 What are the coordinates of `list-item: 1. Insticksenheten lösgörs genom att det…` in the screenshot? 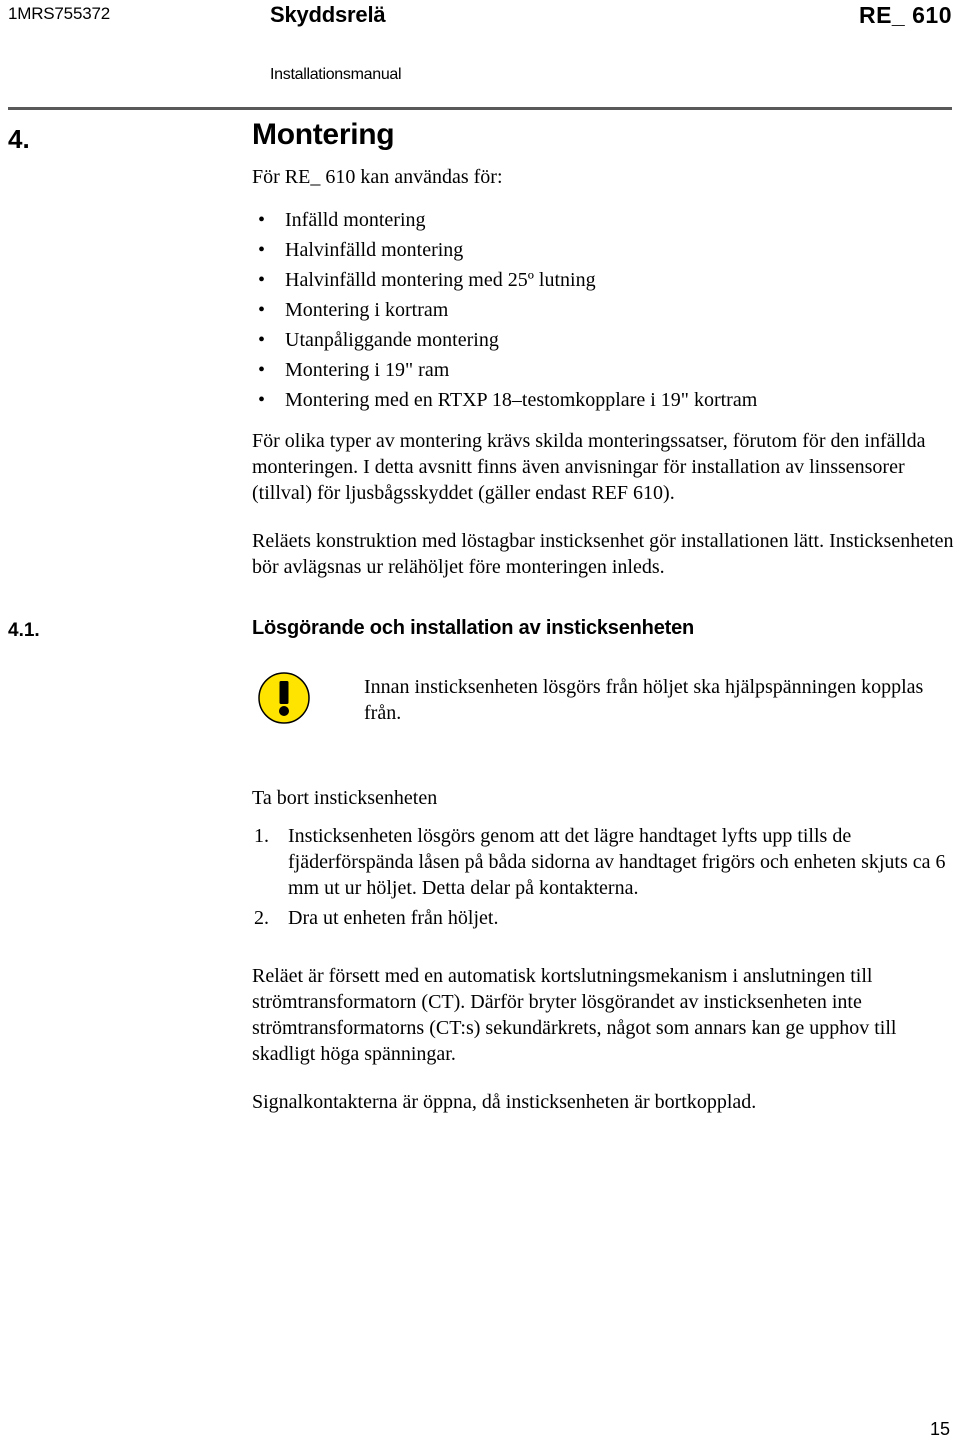 It's located at (604, 862).